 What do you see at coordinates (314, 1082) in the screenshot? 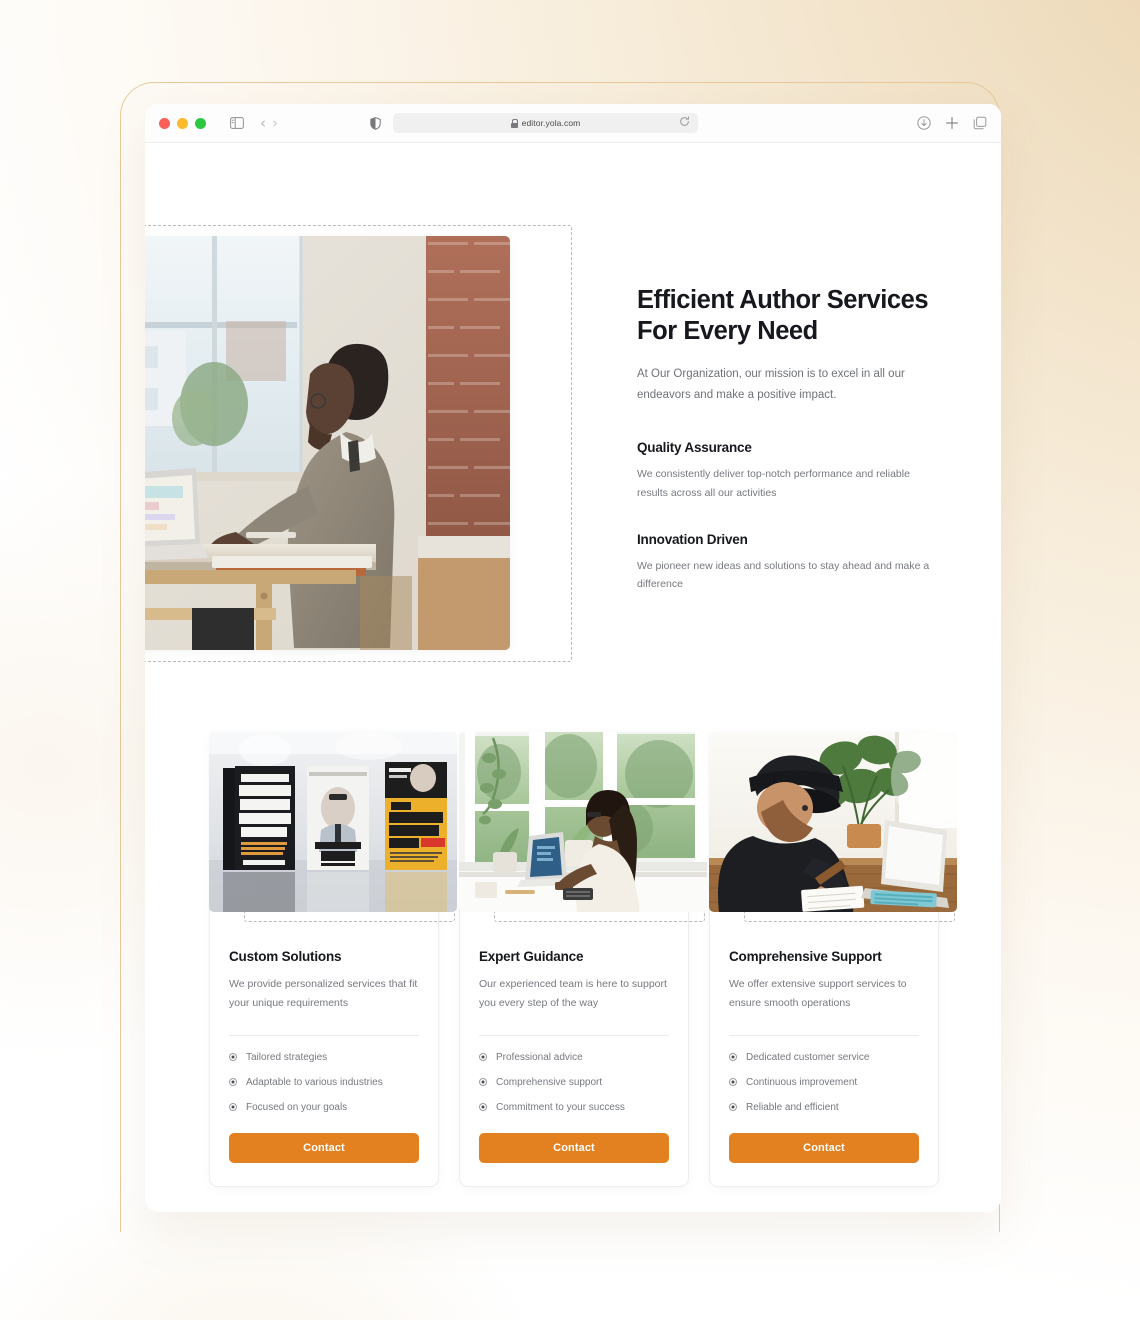
I see `list-item-label: Adaptable to various industries` at bounding box center [314, 1082].